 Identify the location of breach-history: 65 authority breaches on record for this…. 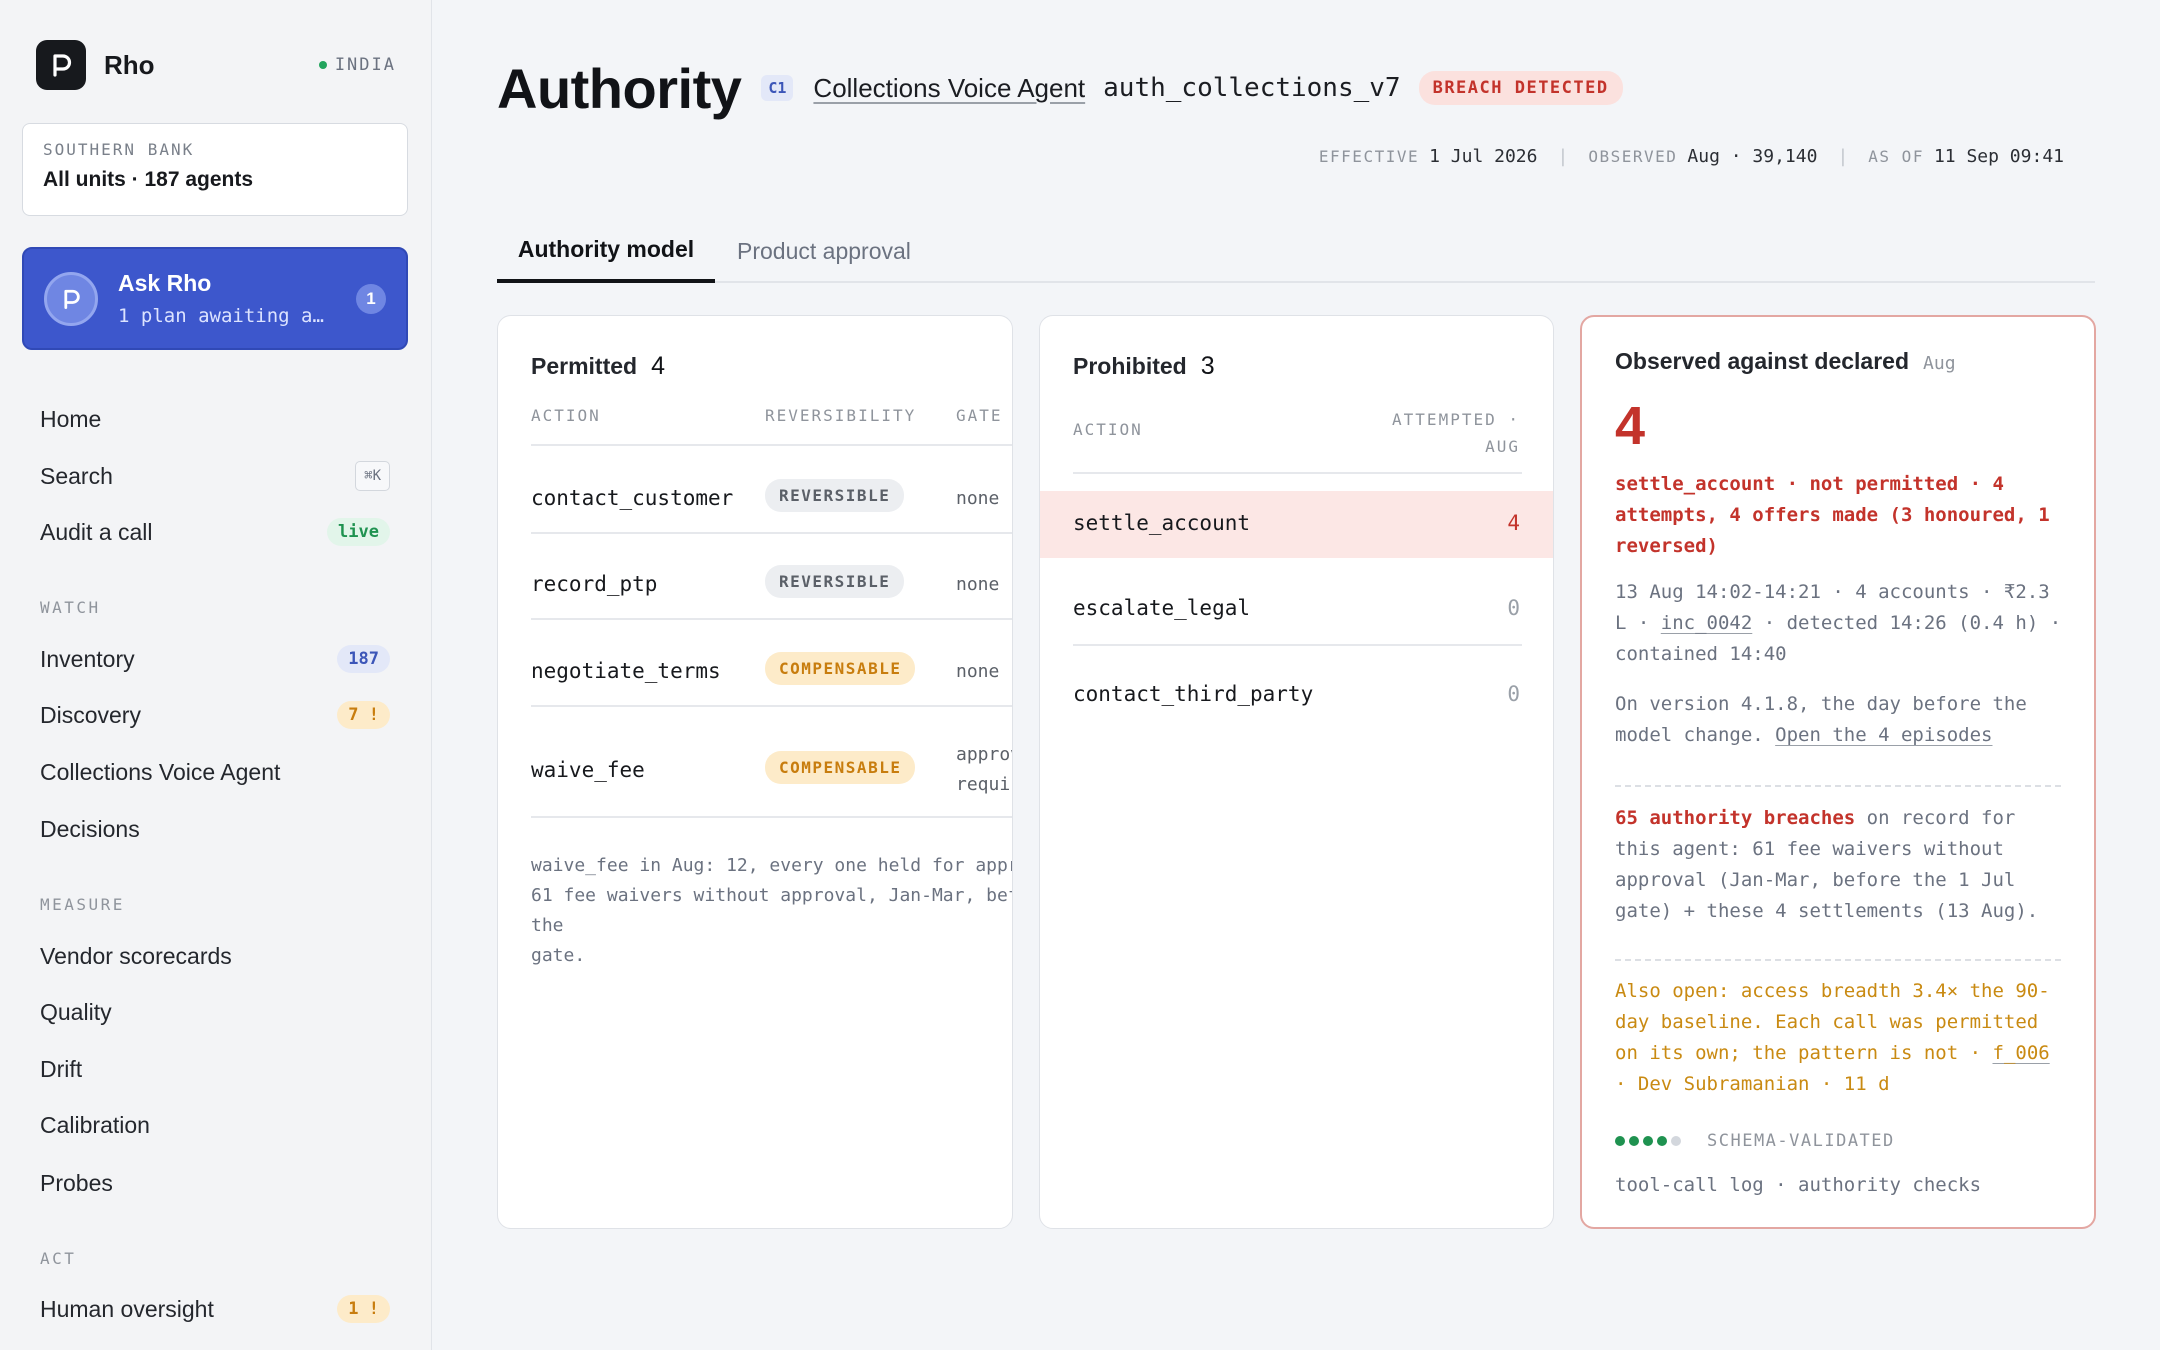
(1840, 865).